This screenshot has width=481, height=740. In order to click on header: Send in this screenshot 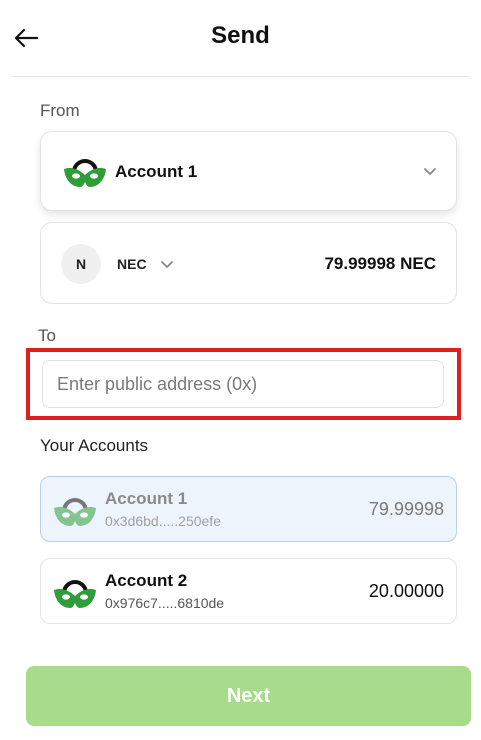, I will do `click(240, 39)`.